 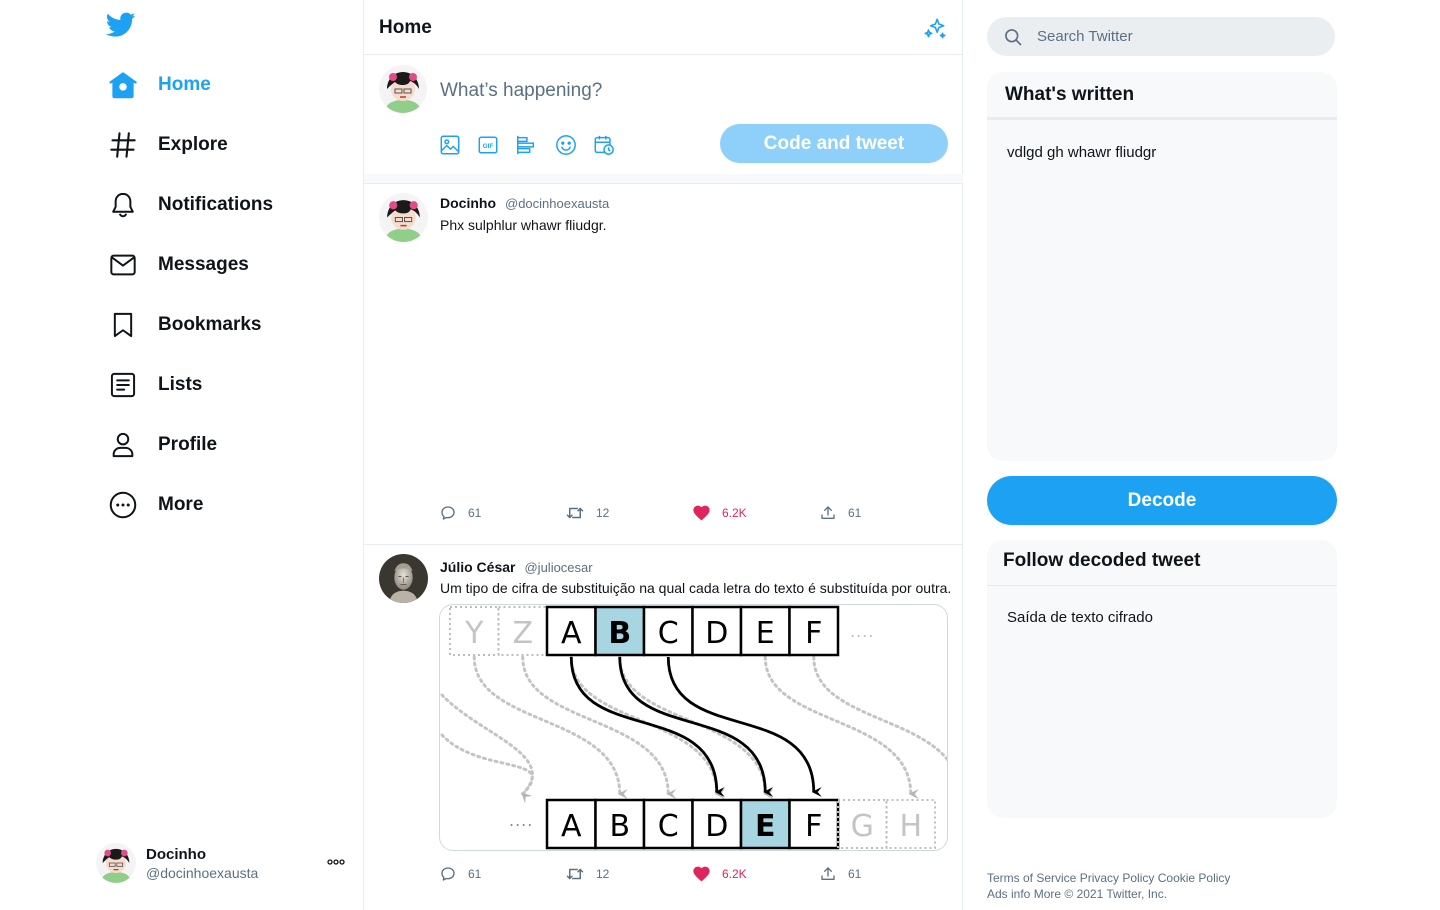 What do you see at coordinates (1047, 894) in the screenshot?
I see `footer-link-more: More` at bounding box center [1047, 894].